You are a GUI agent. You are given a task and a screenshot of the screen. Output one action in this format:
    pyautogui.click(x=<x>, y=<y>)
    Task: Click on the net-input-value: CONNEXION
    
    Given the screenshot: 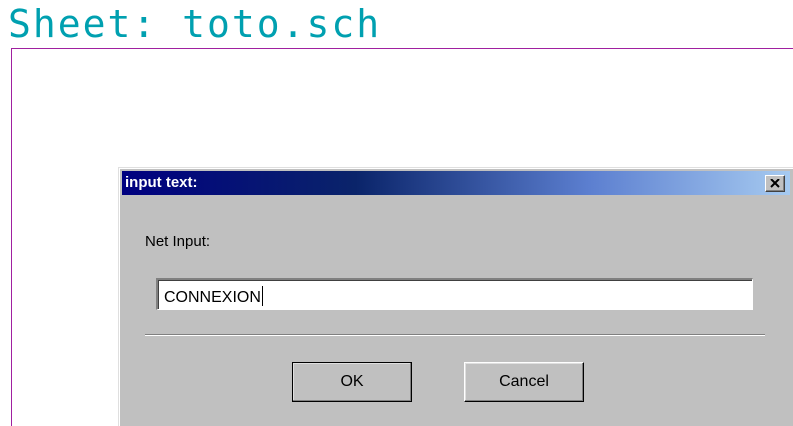 What is the action you would take?
    pyautogui.click(x=212, y=297)
    